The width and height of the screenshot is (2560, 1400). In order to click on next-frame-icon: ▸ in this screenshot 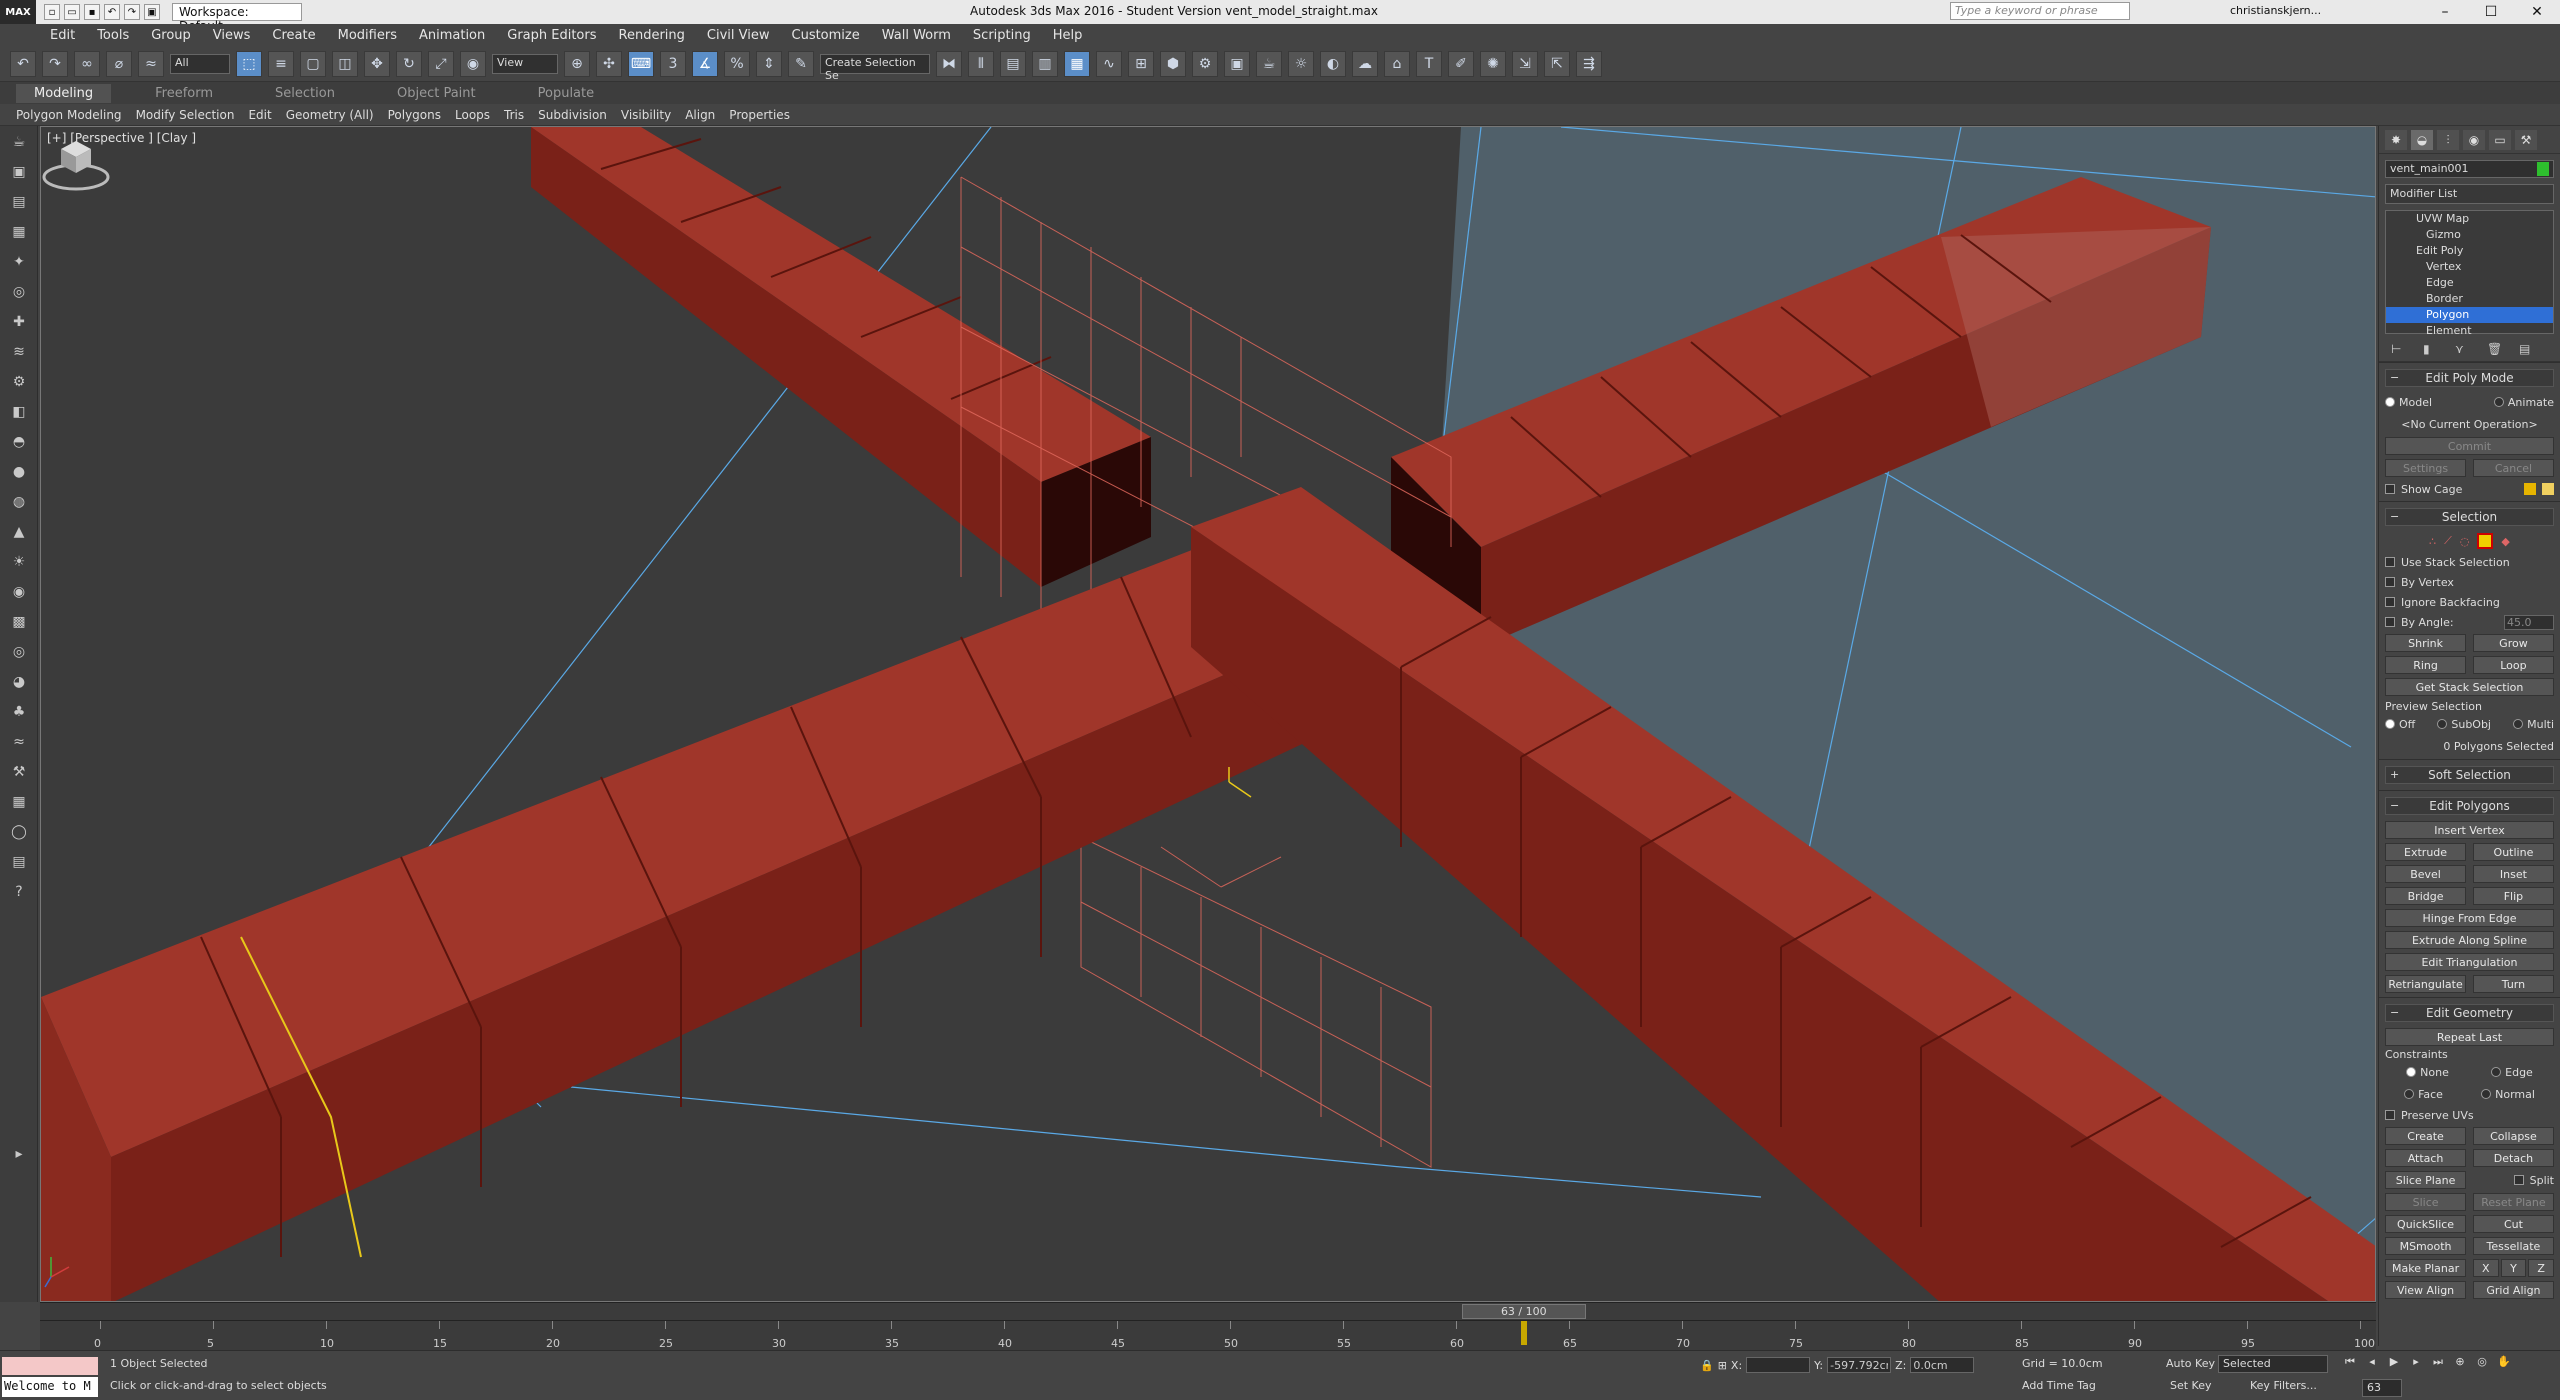, I will do `click(2416, 1363)`.